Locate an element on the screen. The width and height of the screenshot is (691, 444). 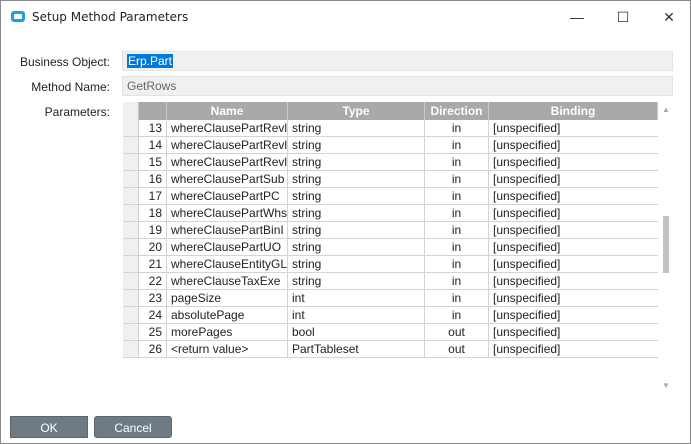
grid-header: Name Type Direction Binding is located at coordinates (390, 111).